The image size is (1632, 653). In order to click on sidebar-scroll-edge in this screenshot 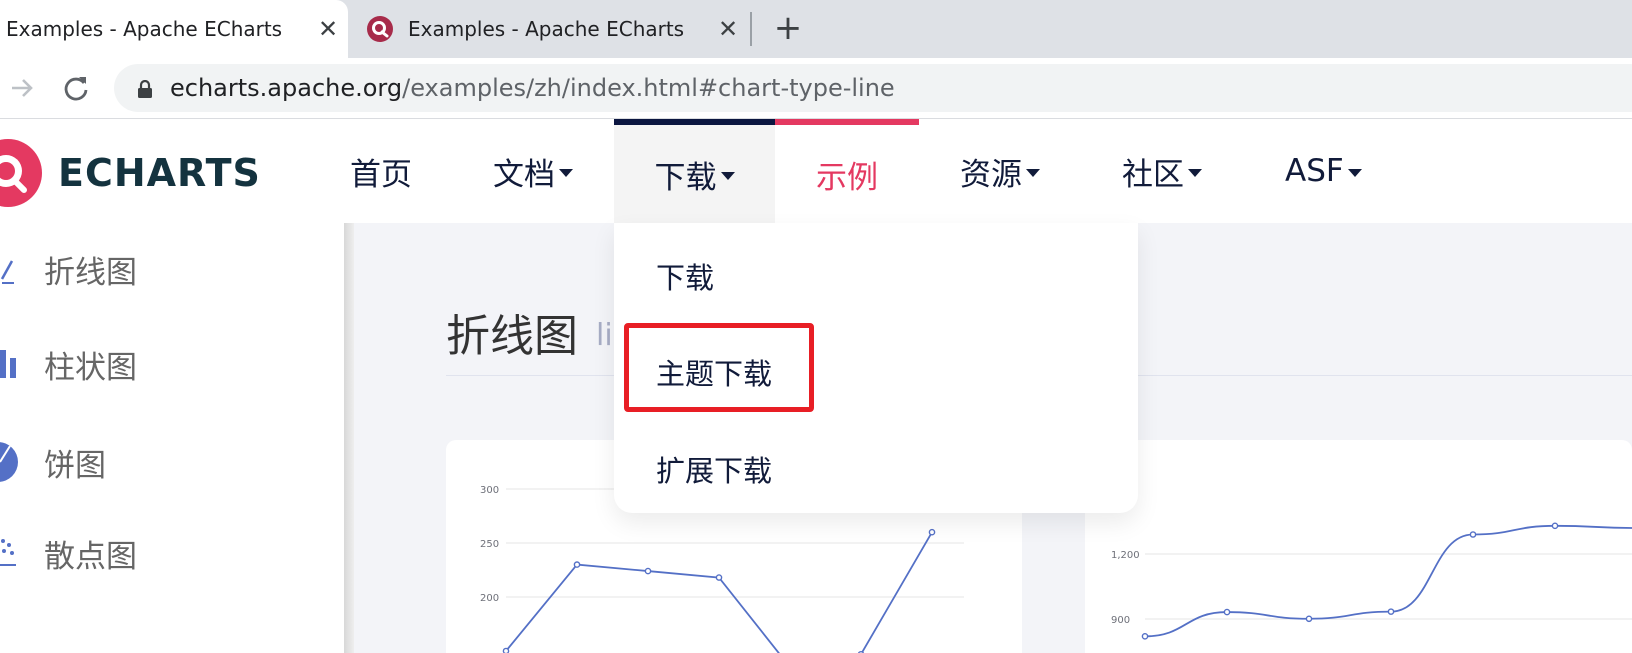, I will do `click(349, 438)`.